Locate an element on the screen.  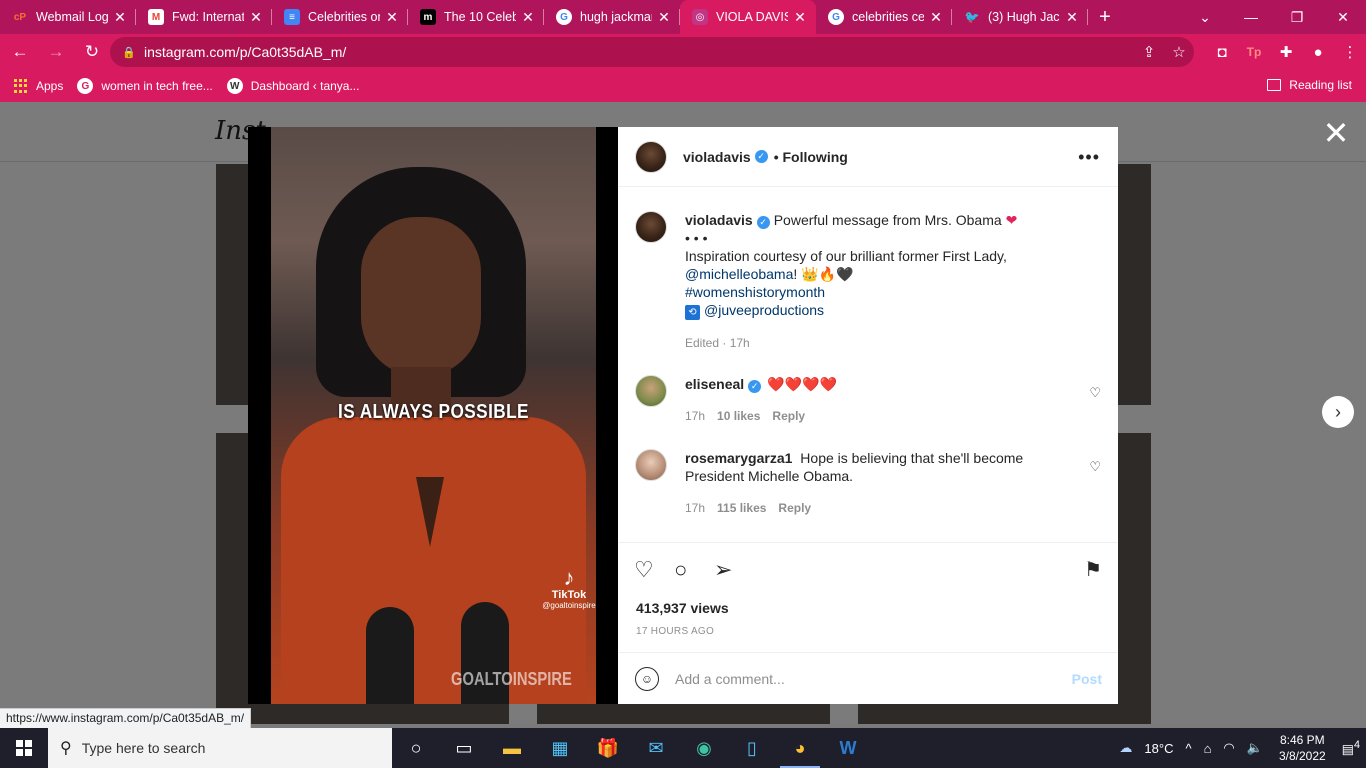
reading-list-button: Reading list is located at coordinates (1309, 85).